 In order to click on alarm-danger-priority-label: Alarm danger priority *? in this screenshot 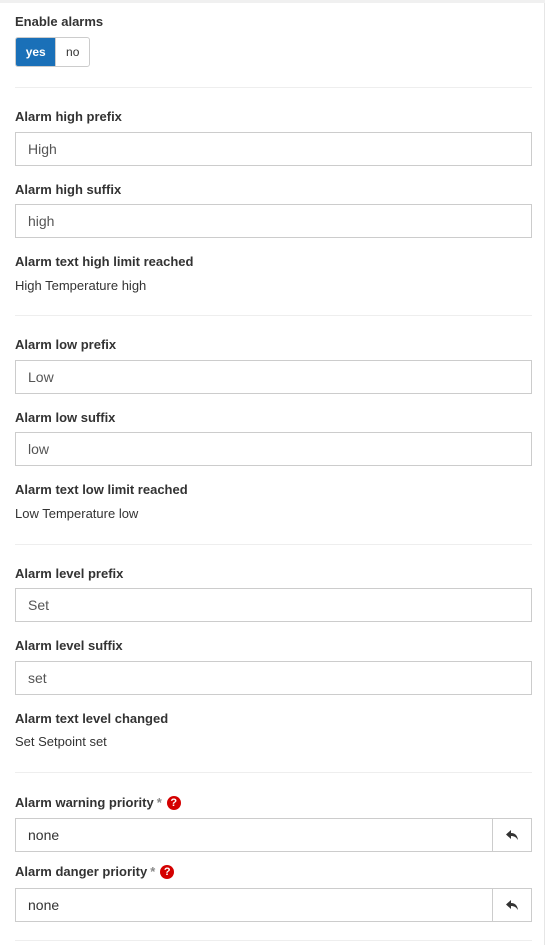, I will do `click(95, 871)`.